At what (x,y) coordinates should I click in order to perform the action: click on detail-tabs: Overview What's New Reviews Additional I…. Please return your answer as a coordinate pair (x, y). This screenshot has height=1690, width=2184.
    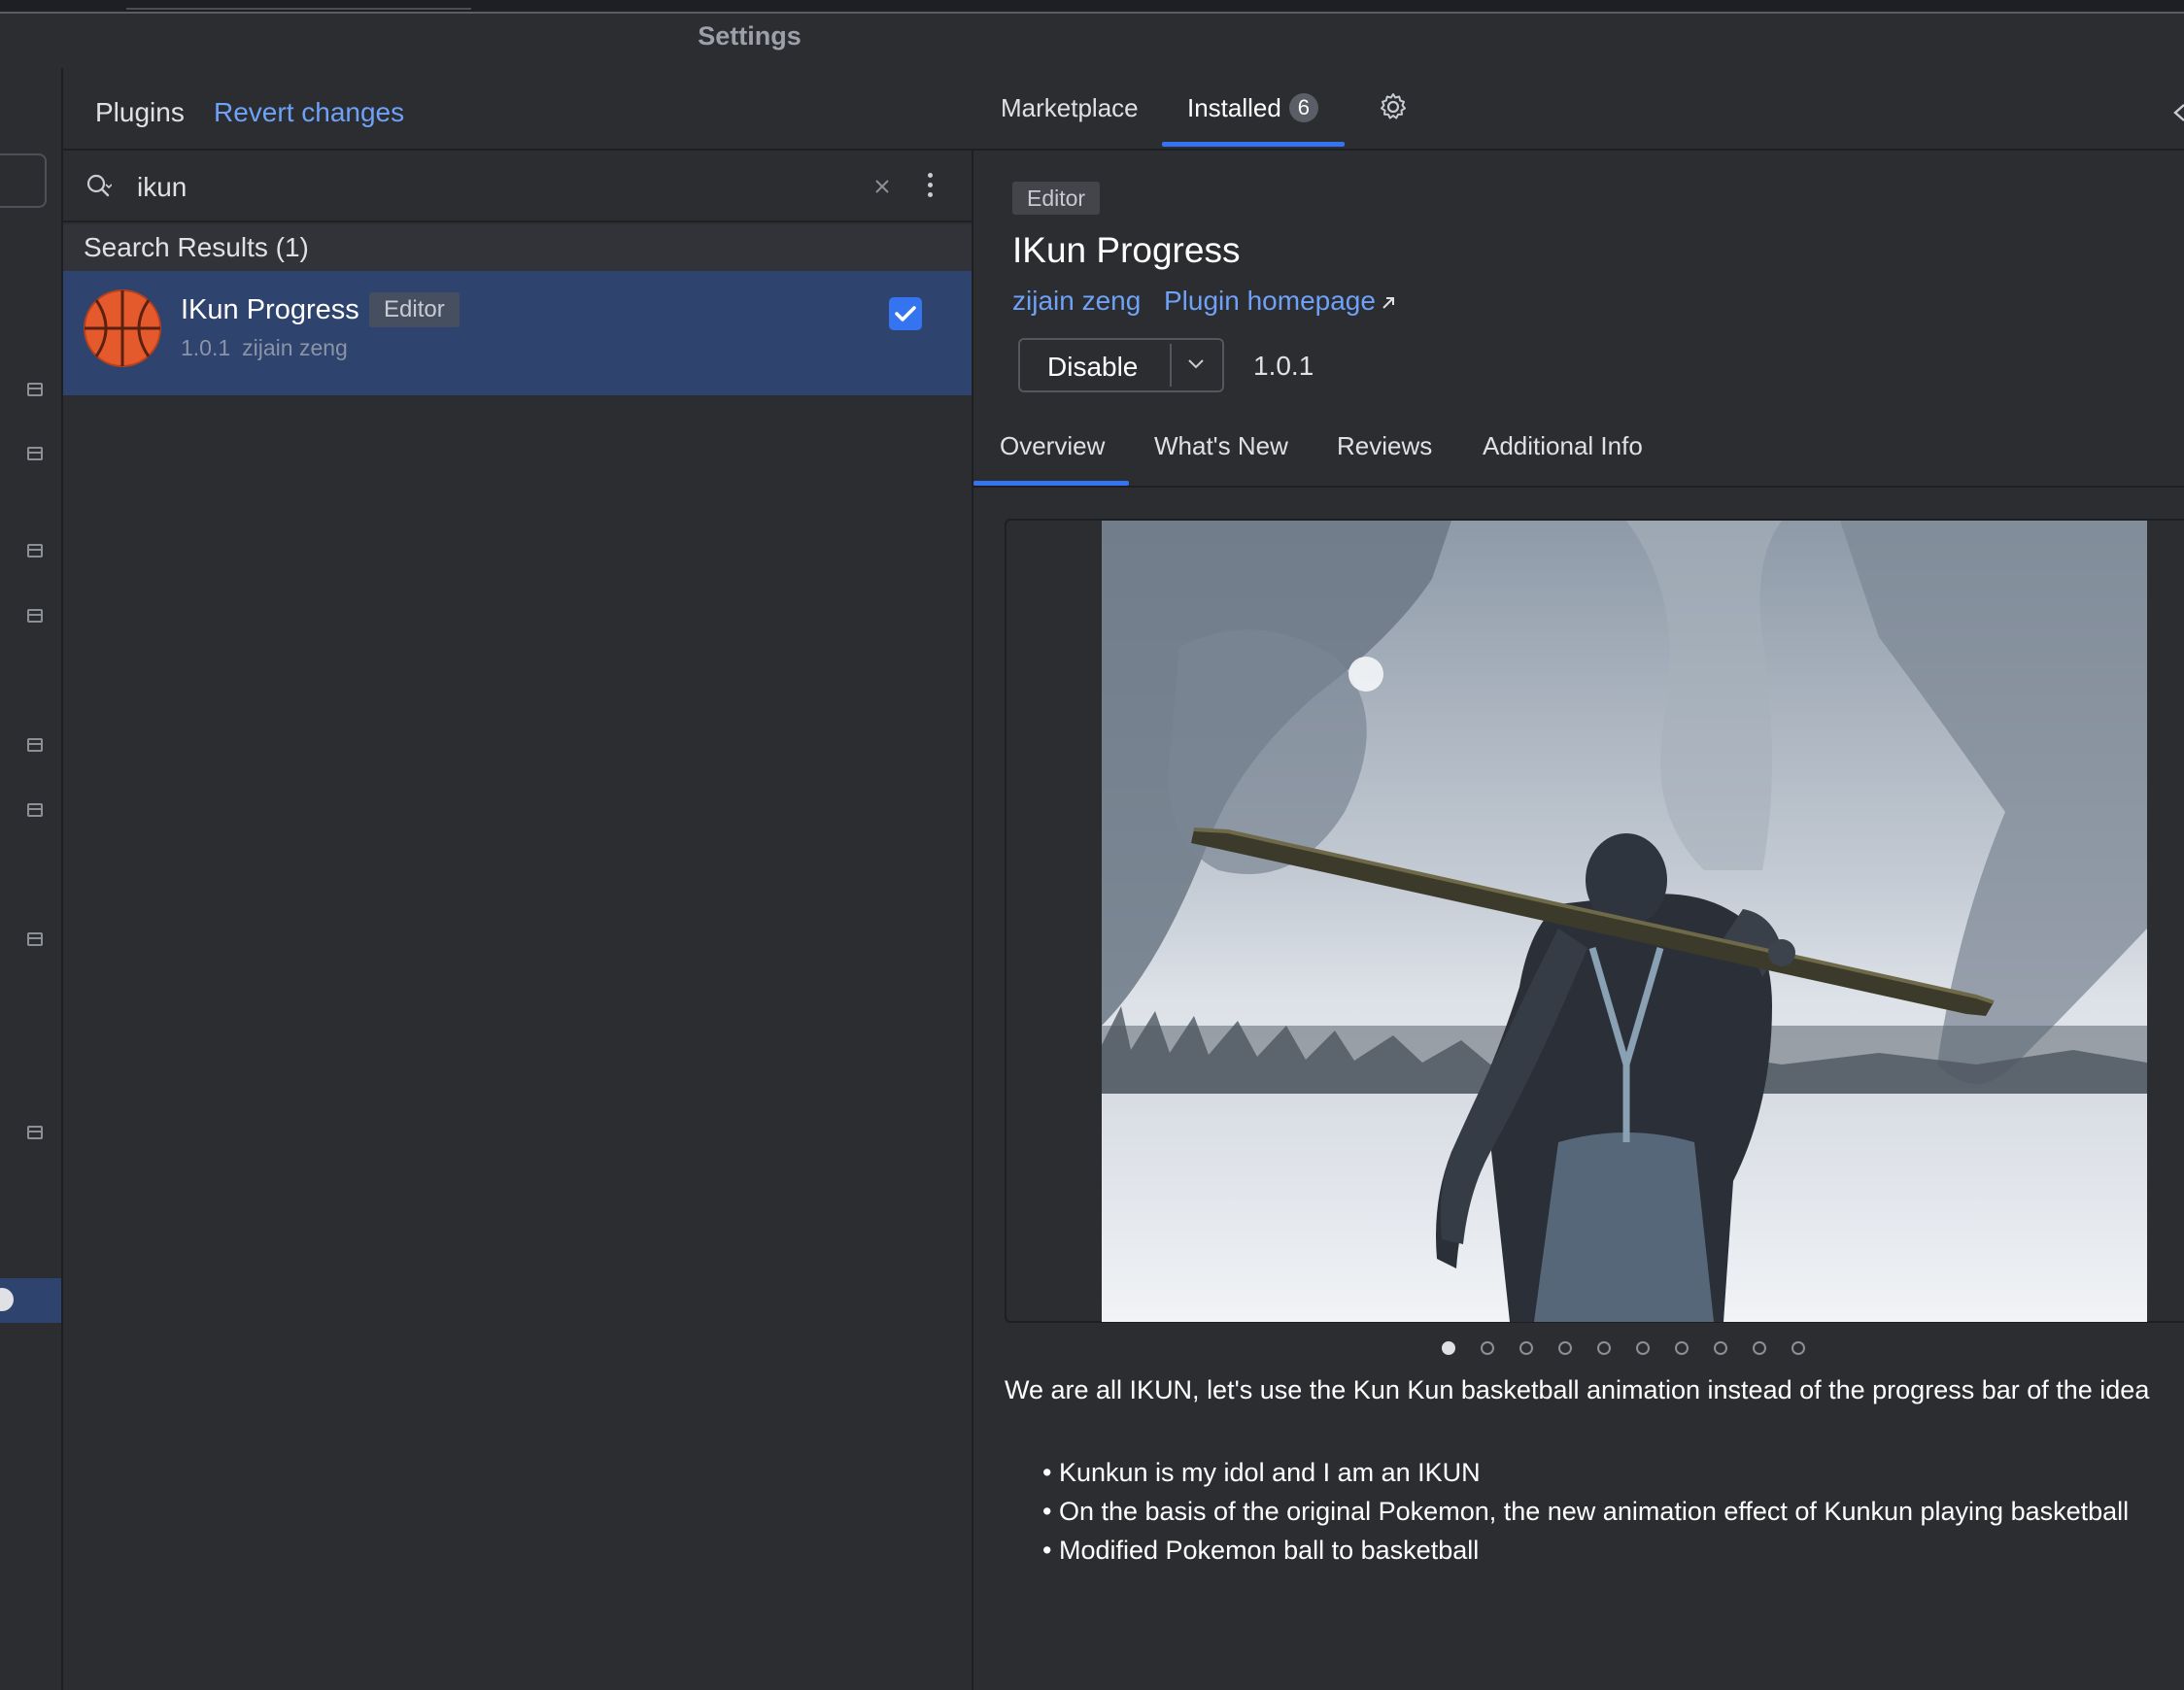
    Looking at the image, I should click on (1578, 452).